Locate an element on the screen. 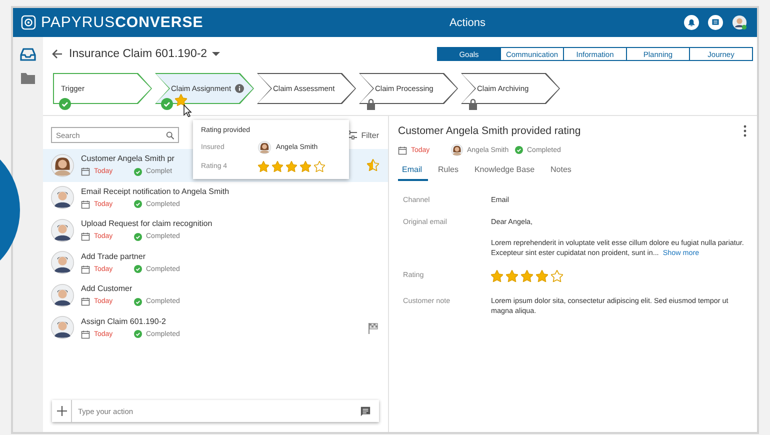  action-title: Email Receipt notification to Angela Smith is located at coordinates (155, 191).